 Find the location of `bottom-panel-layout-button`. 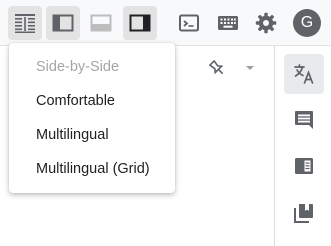

bottom-panel-layout-button is located at coordinates (101, 23).